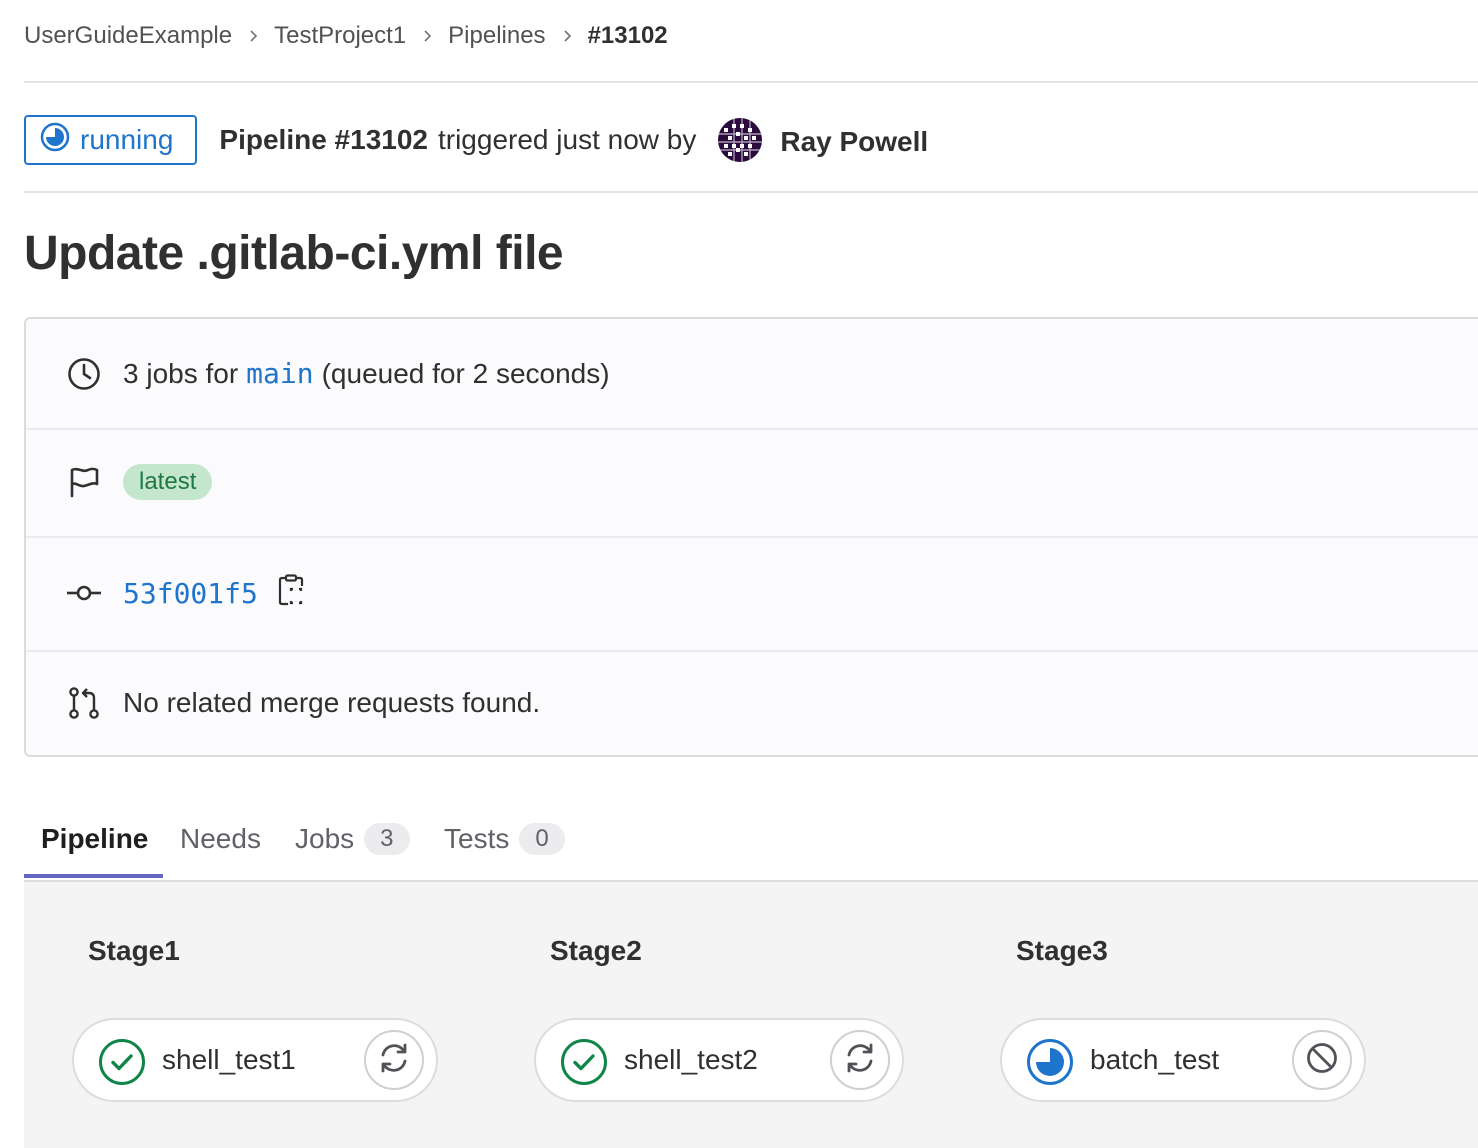 This screenshot has width=1478, height=1148. I want to click on info-row-jobs: 3 jobs for main (queued for 2 seconds), so click(752, 374).